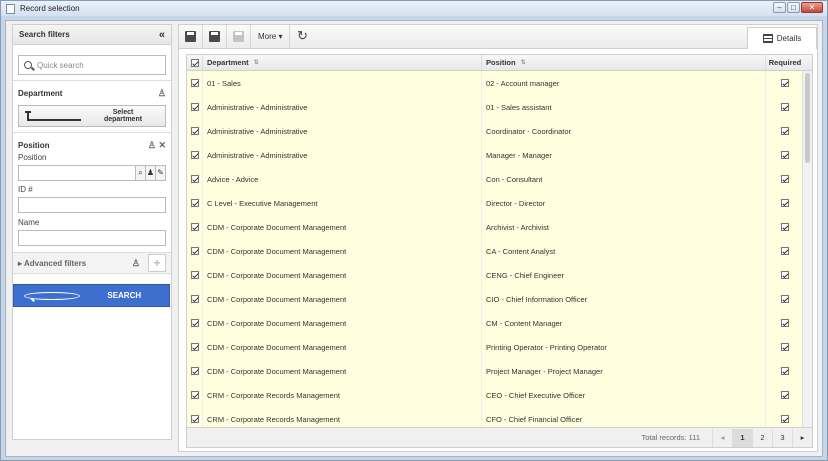 The width and height of the screenshot is (828, 461). Describe the element at coordinates (92, 65) in the screenshot. I see `quick-search-input: Quick search` at that location.